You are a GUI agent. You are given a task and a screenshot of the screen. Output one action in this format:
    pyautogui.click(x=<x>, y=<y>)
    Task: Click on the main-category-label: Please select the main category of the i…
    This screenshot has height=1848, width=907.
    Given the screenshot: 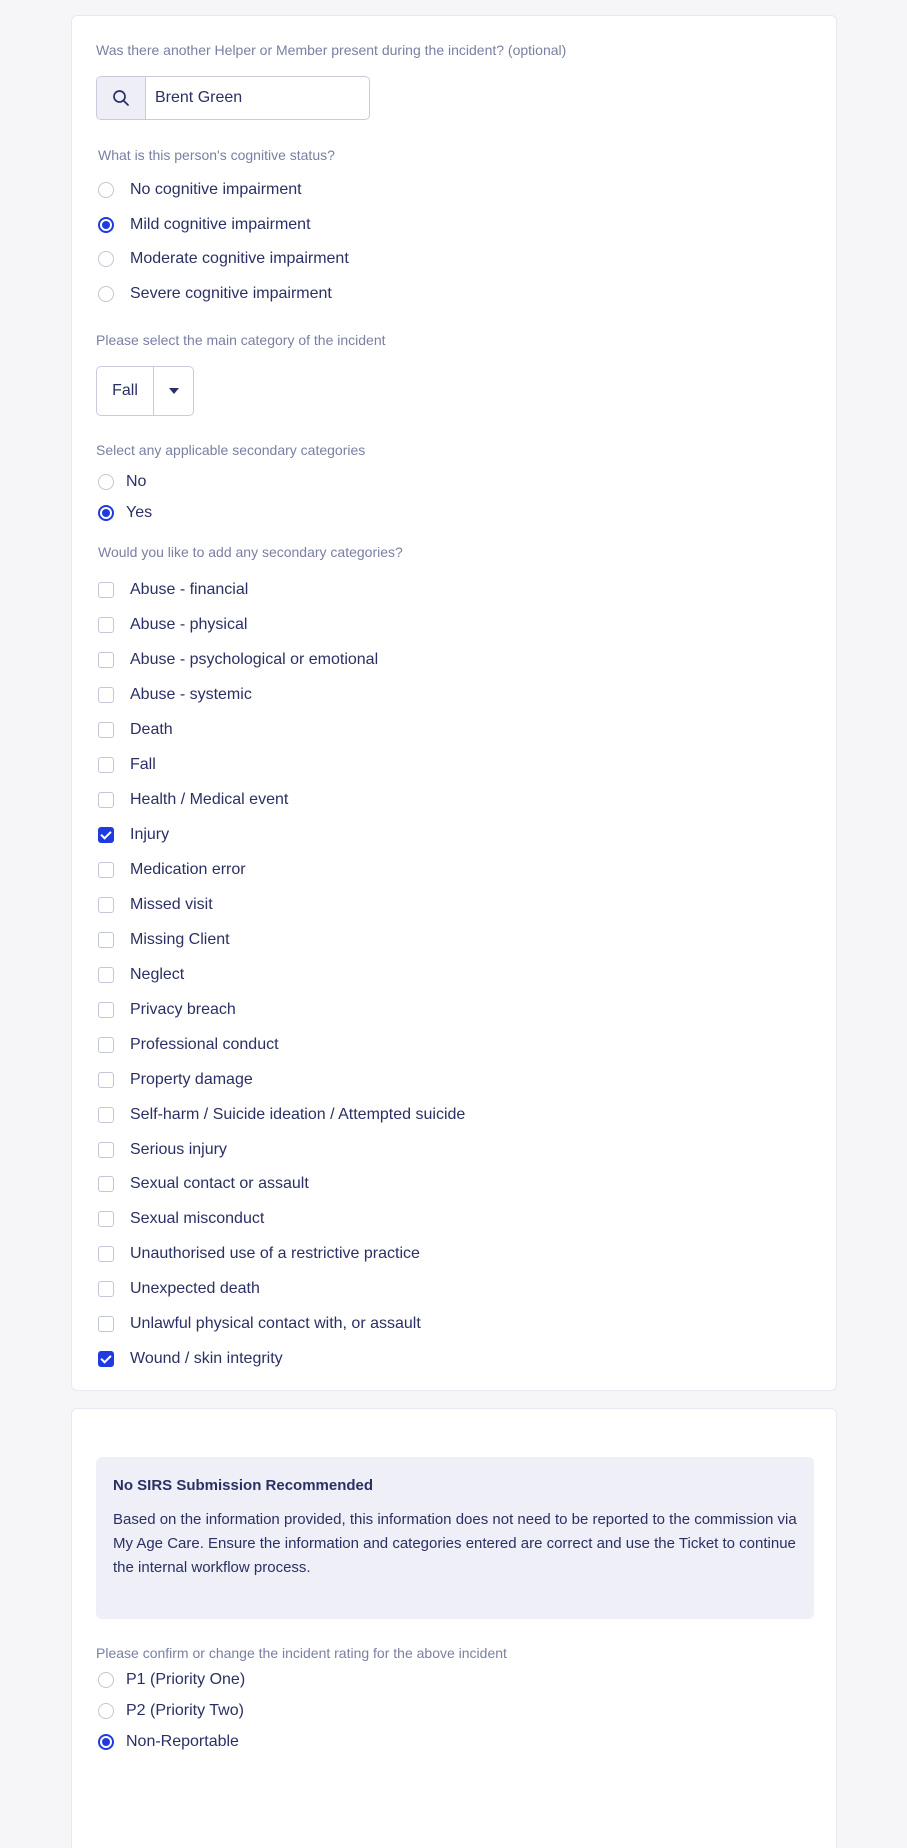 What is the action you would take?
    pyautogui.click(x=241, y=340)
    